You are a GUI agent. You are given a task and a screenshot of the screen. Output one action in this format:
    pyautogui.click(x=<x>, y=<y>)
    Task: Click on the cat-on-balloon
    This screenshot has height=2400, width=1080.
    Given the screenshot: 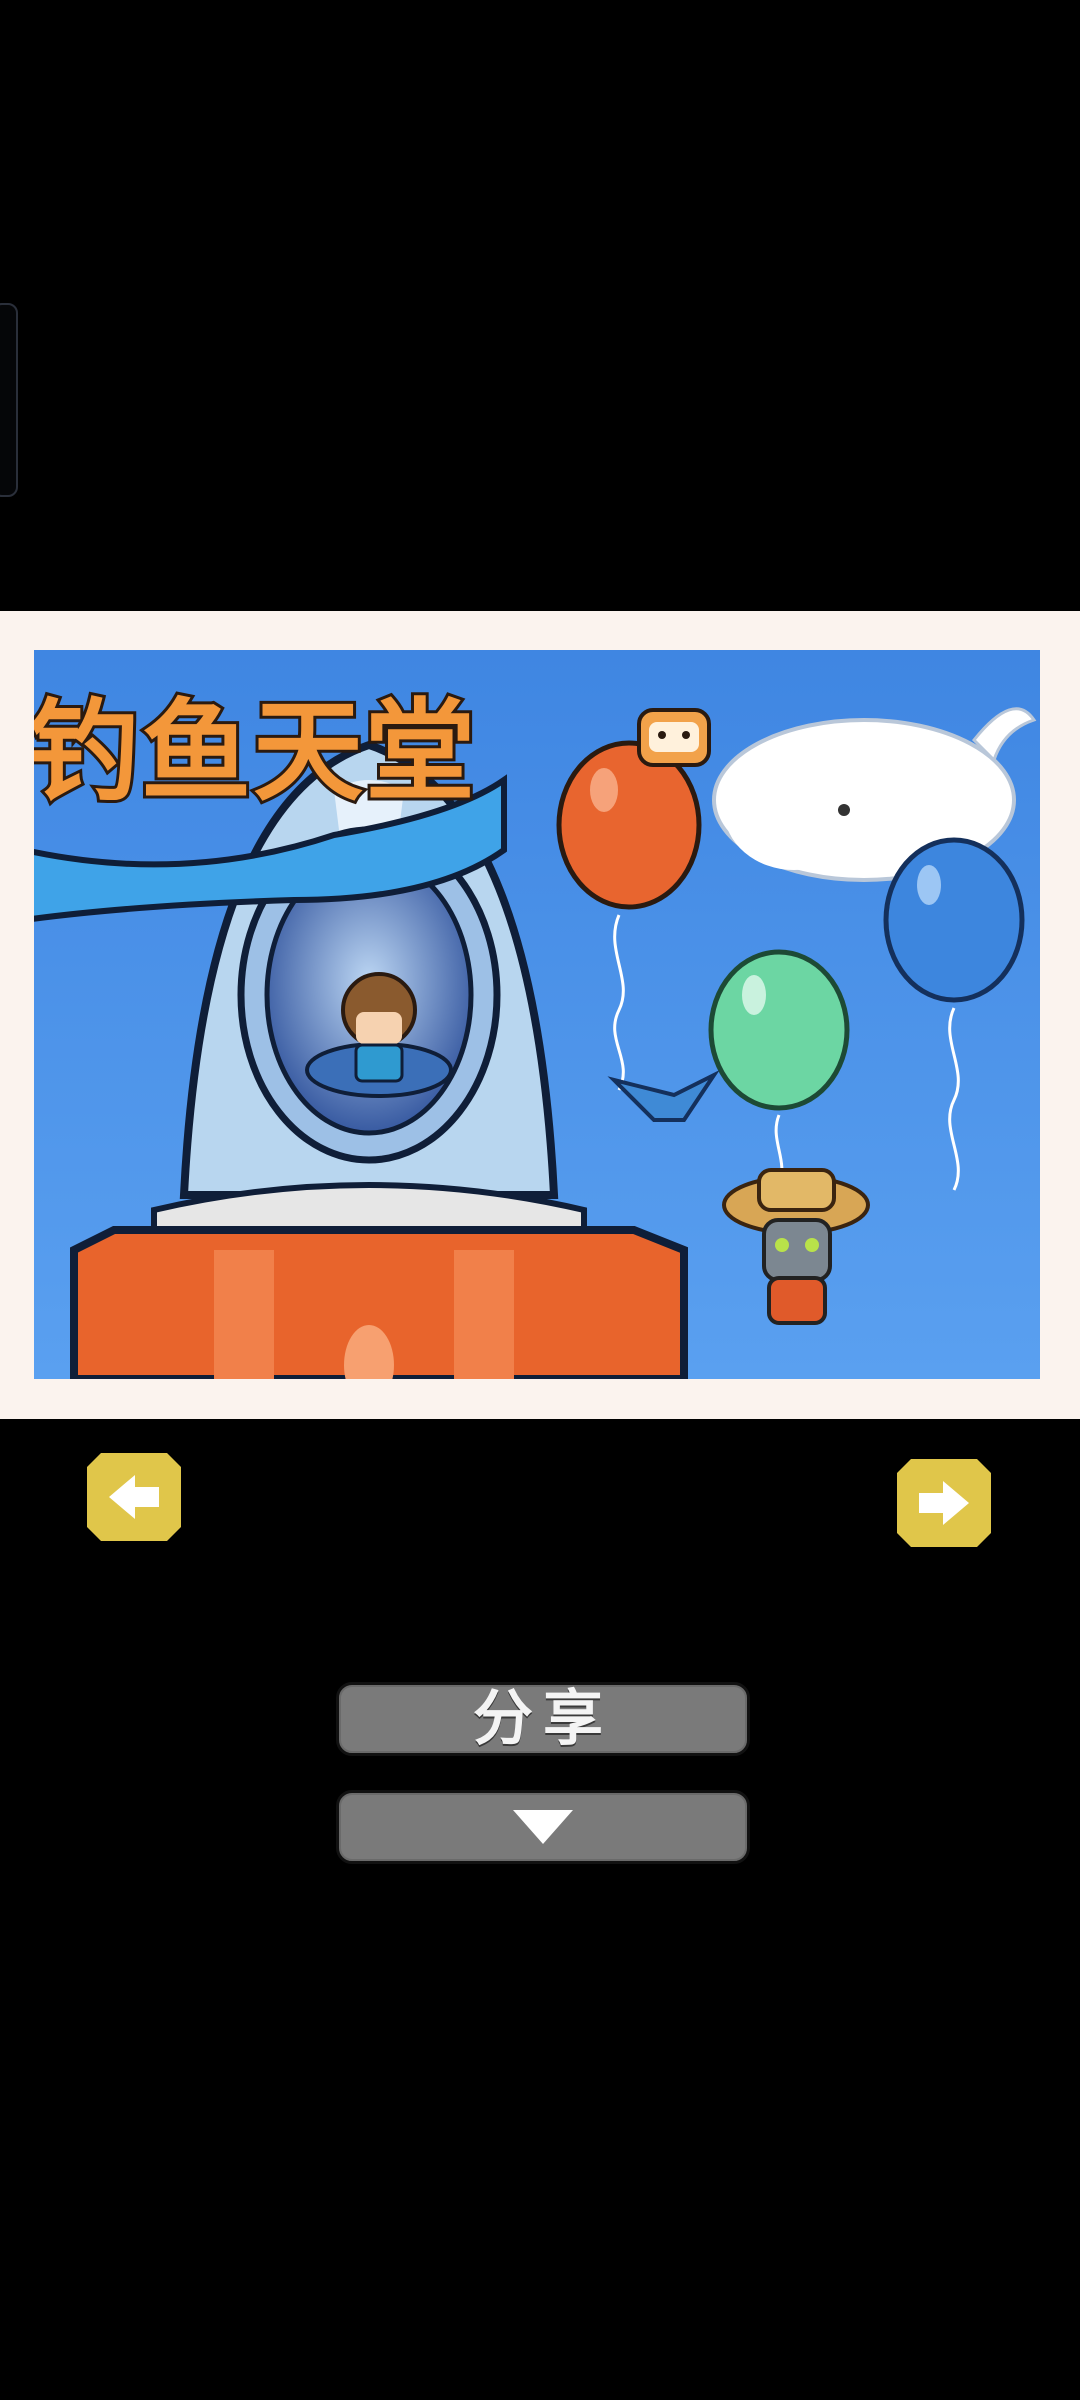 What is the action you would take?
    pyautogui.click(x=674, y=737)
    